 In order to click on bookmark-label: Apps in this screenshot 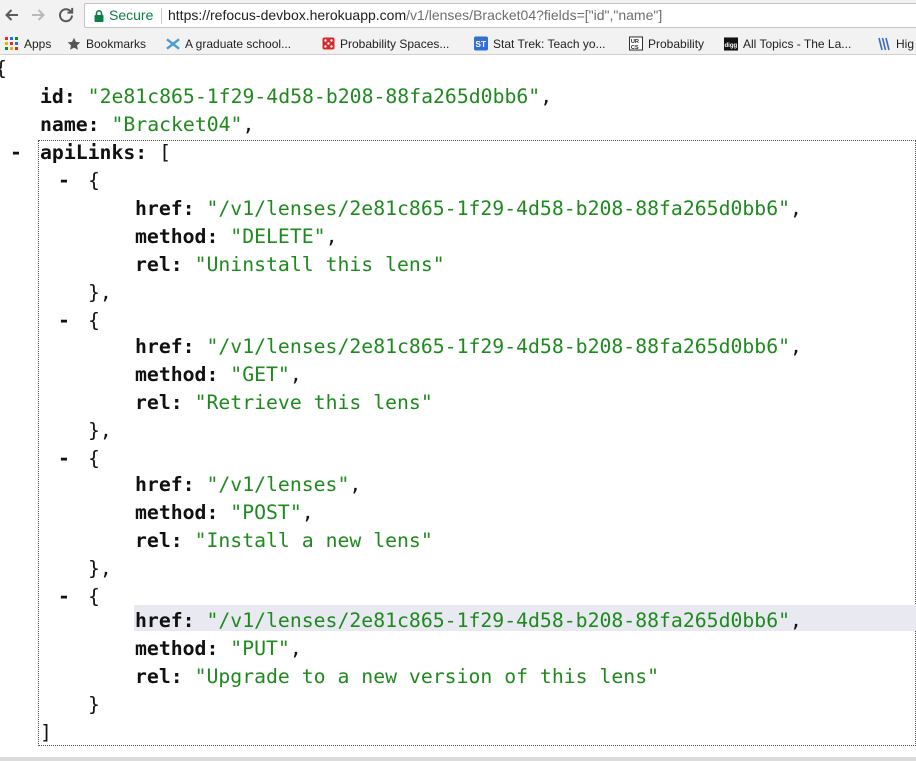, I will do `click(38, 43)`.